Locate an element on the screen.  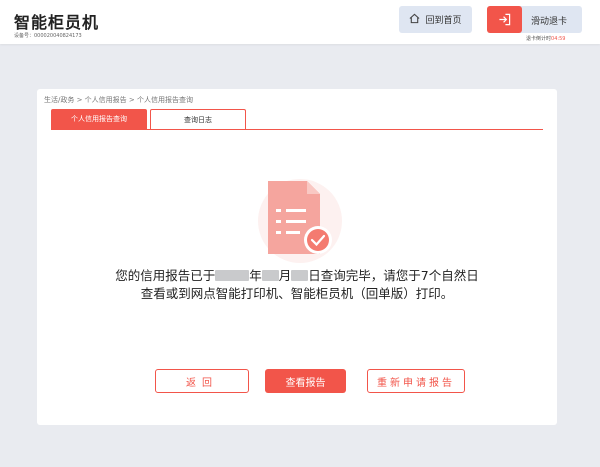
report-check-icon is located at coordinates (300, 221).